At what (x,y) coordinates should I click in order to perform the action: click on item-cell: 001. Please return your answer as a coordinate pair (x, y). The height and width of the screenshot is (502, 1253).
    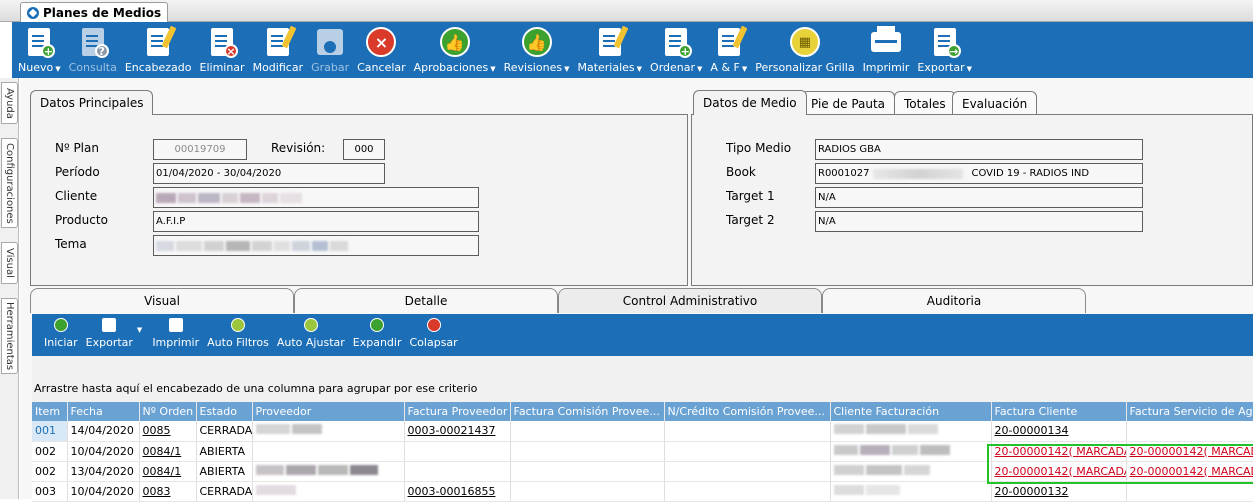
    Looking at the image, I should click on (50, 431).